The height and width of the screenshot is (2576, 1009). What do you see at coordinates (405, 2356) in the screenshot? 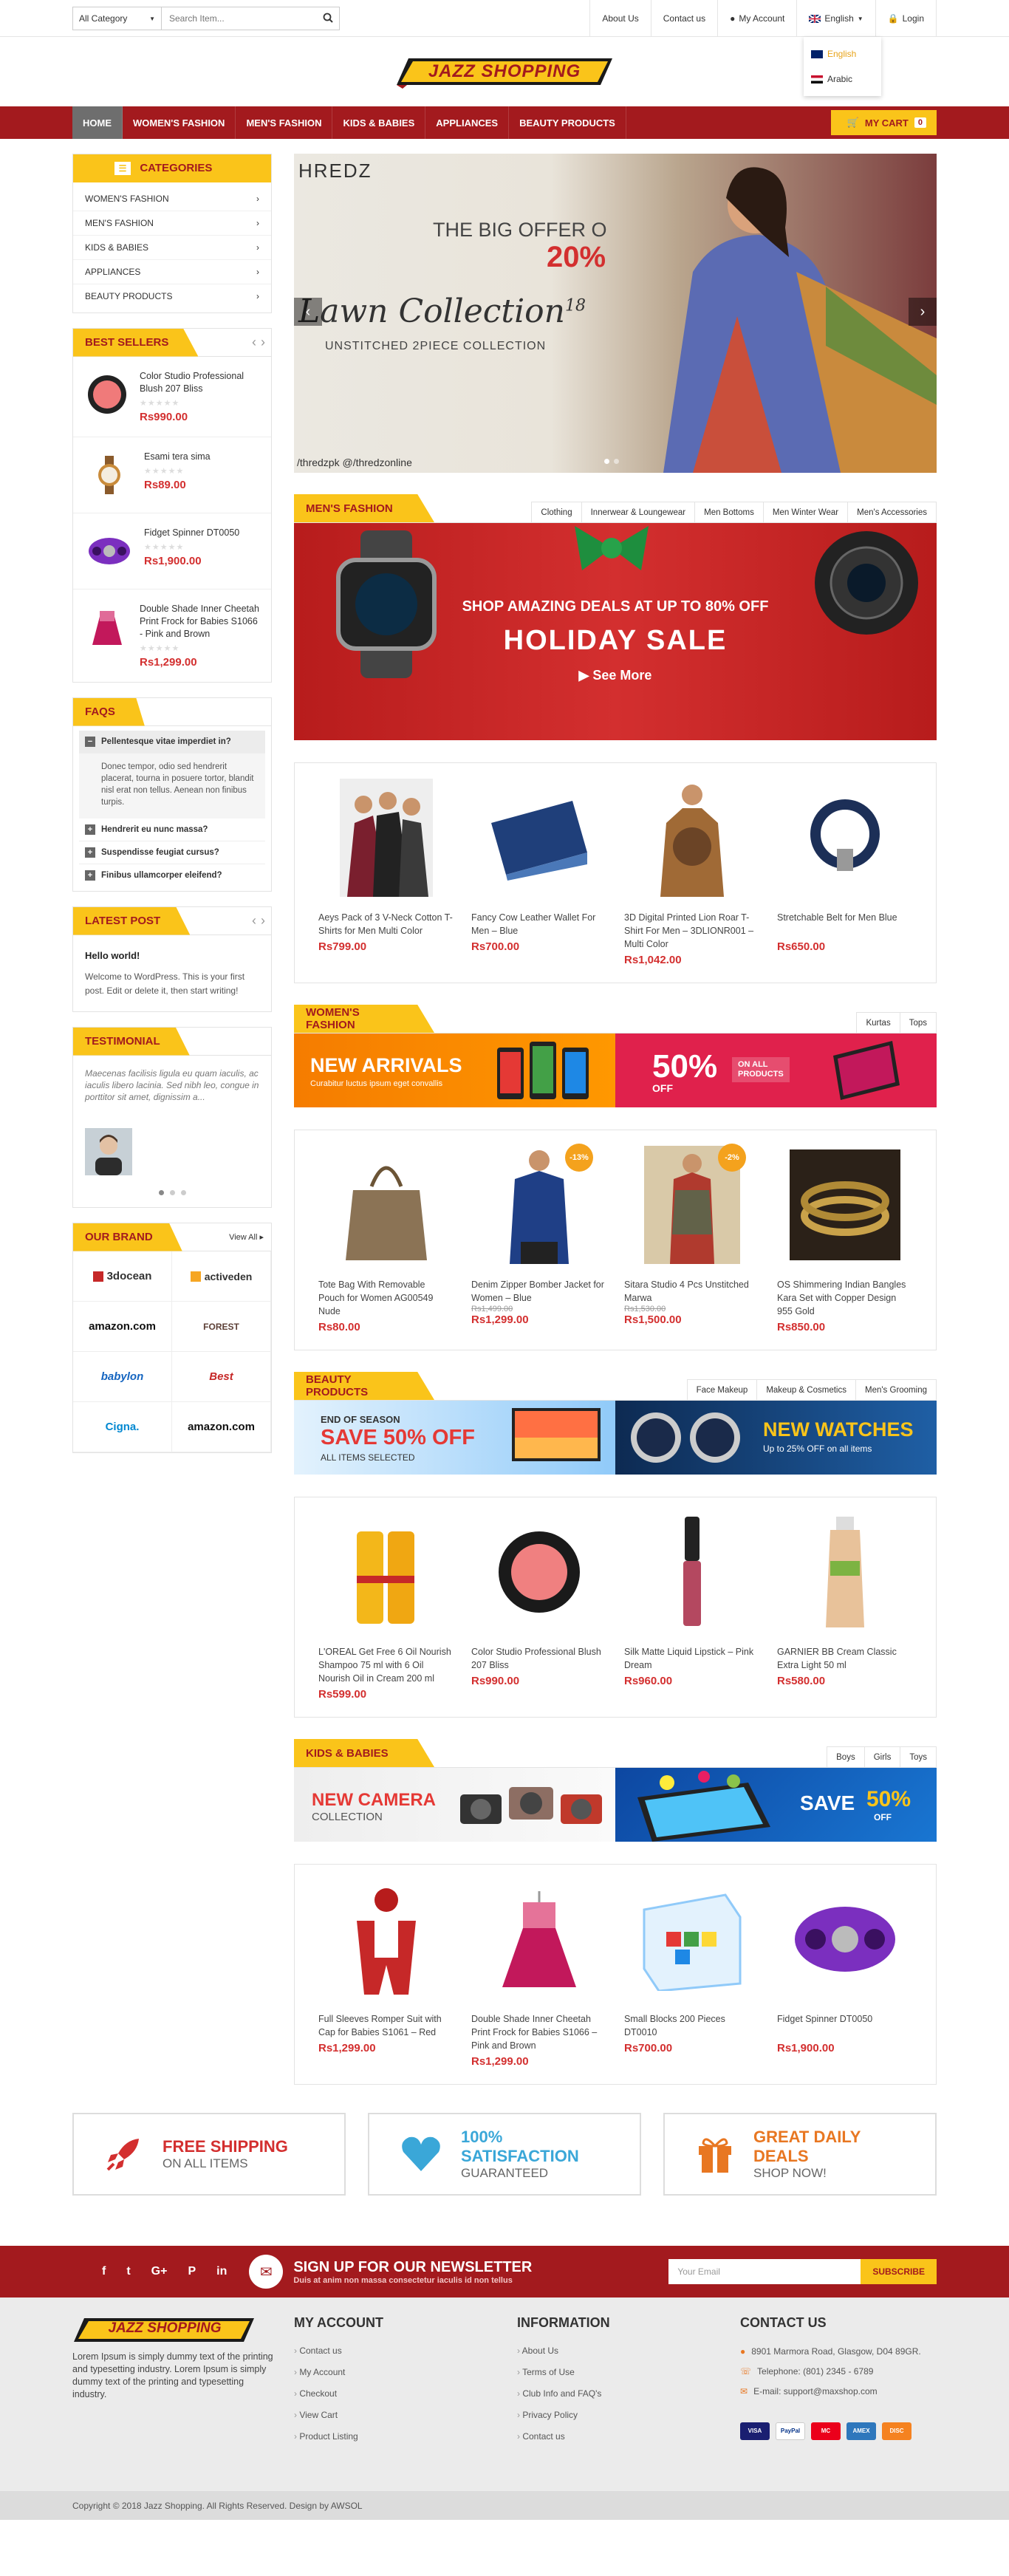
I see `footer-link: Contact us` at bounding box center [405, 2356].